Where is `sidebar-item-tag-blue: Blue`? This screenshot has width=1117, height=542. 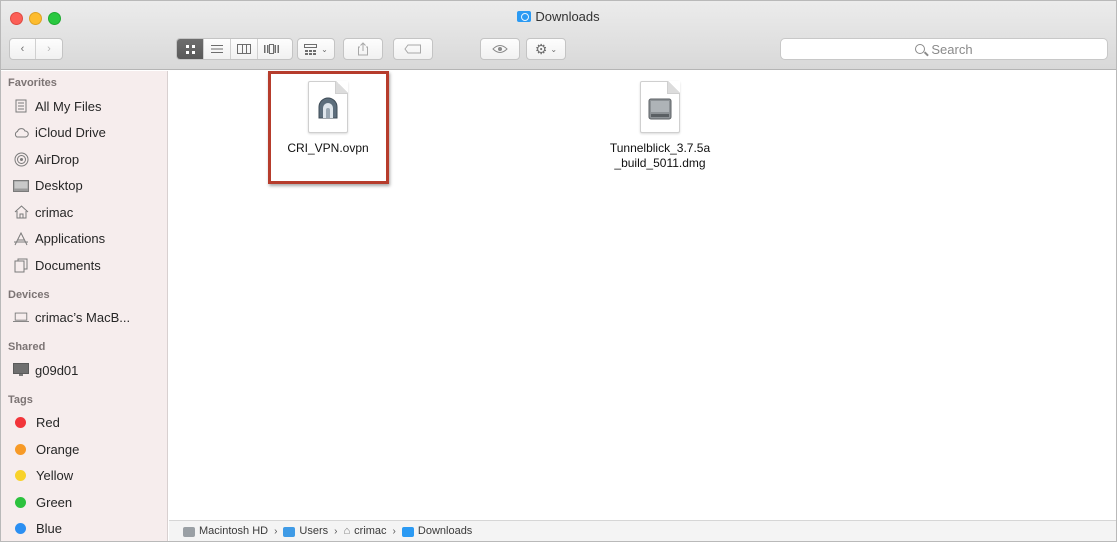
sidebar-item-tag-blue: Blue is located at coordinates (84, 529).